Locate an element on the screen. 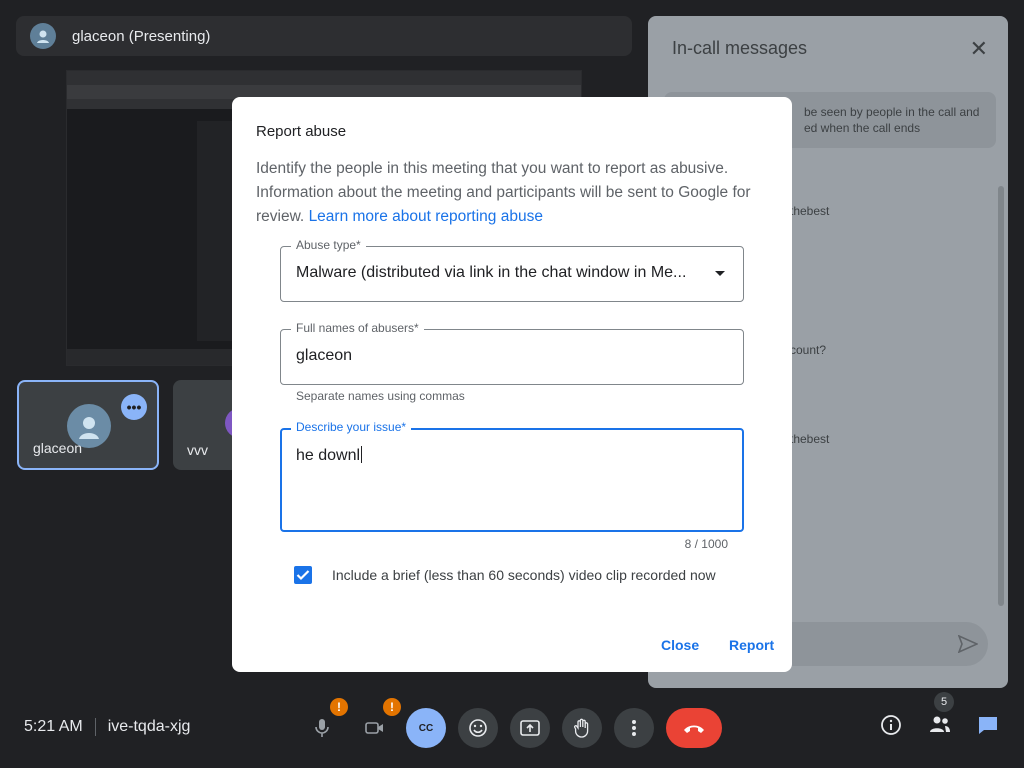 This screenshot has width=1024, height=768. character-counter: 8 / 1000 is located at coordinates (706, 544).